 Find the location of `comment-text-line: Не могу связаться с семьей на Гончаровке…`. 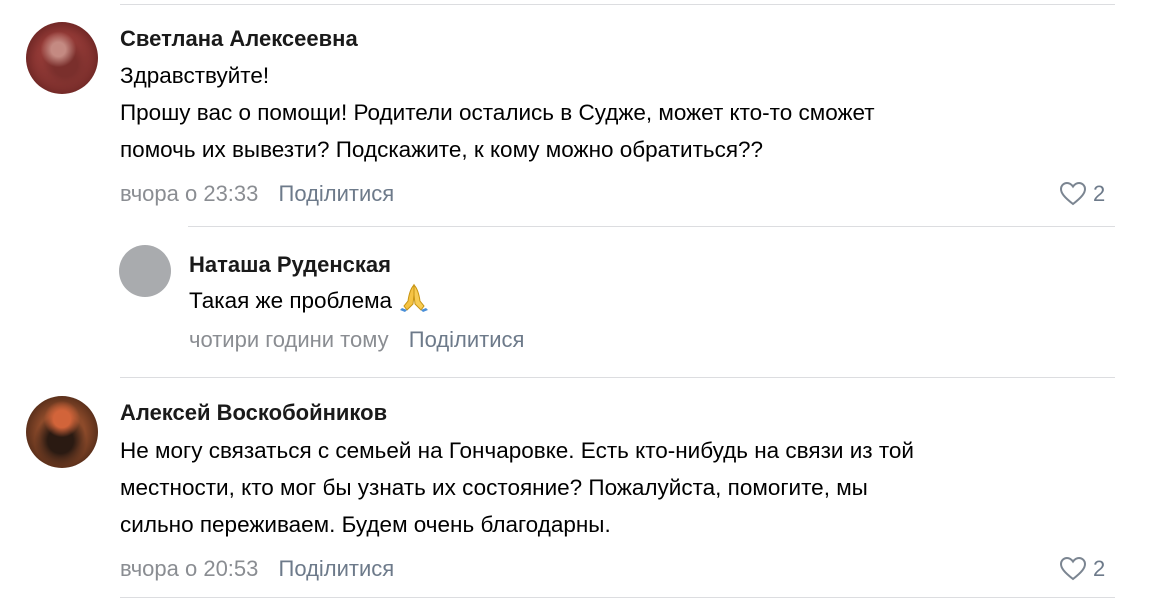

comment-text-line: Не могу связаться с семьей на Гончаровке… is located at coordinates (517, 450).